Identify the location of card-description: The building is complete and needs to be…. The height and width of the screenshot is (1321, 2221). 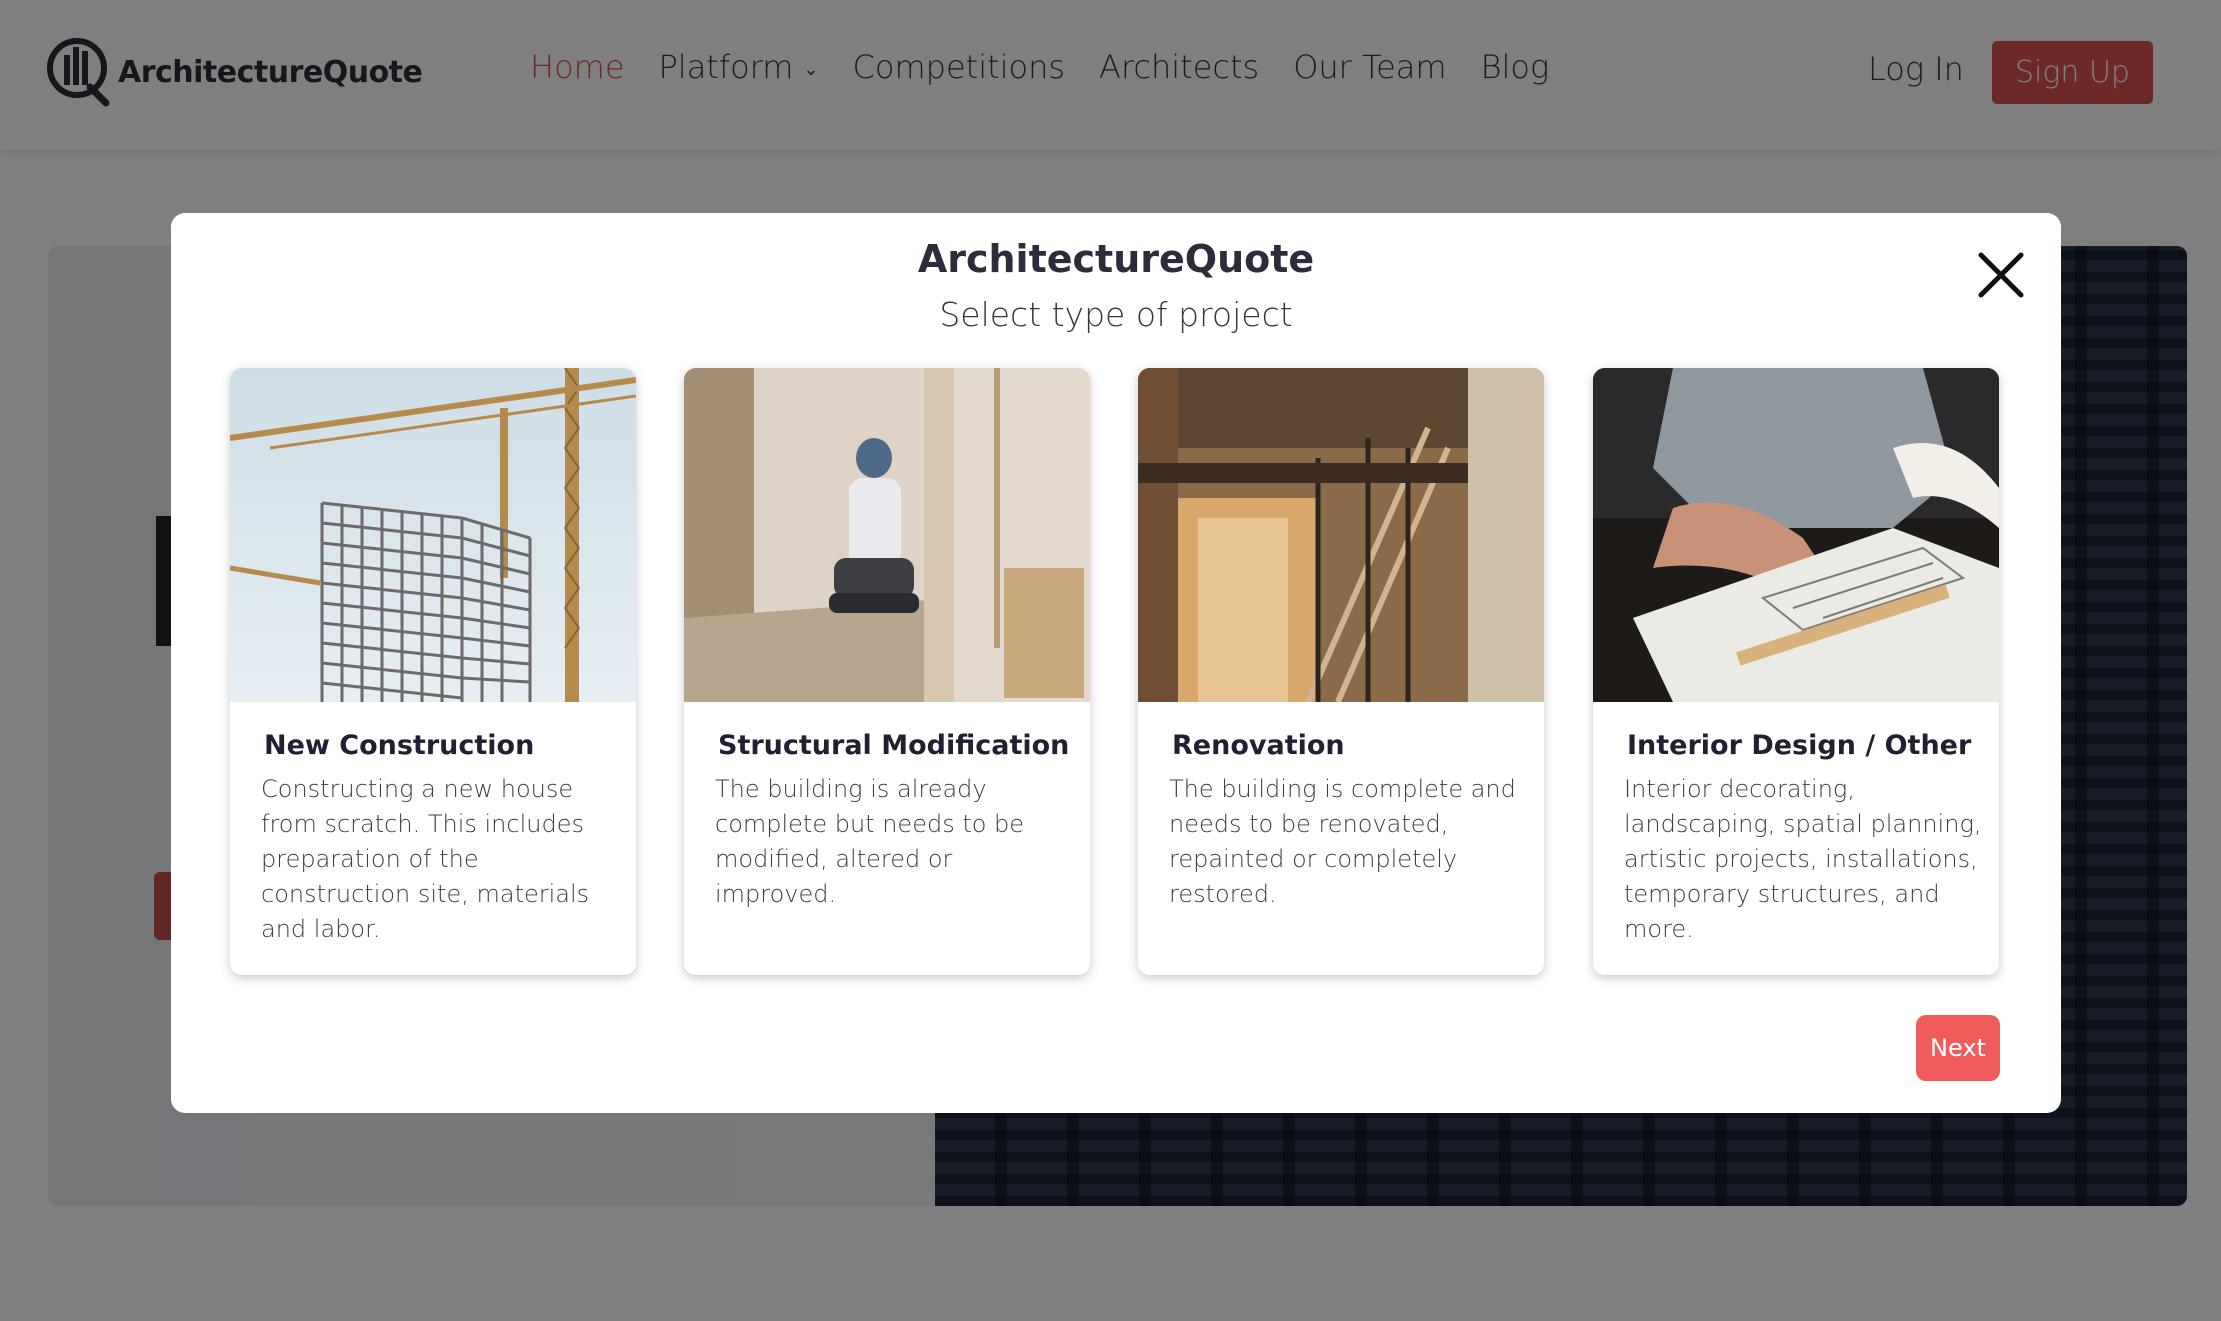
(1342, 841).